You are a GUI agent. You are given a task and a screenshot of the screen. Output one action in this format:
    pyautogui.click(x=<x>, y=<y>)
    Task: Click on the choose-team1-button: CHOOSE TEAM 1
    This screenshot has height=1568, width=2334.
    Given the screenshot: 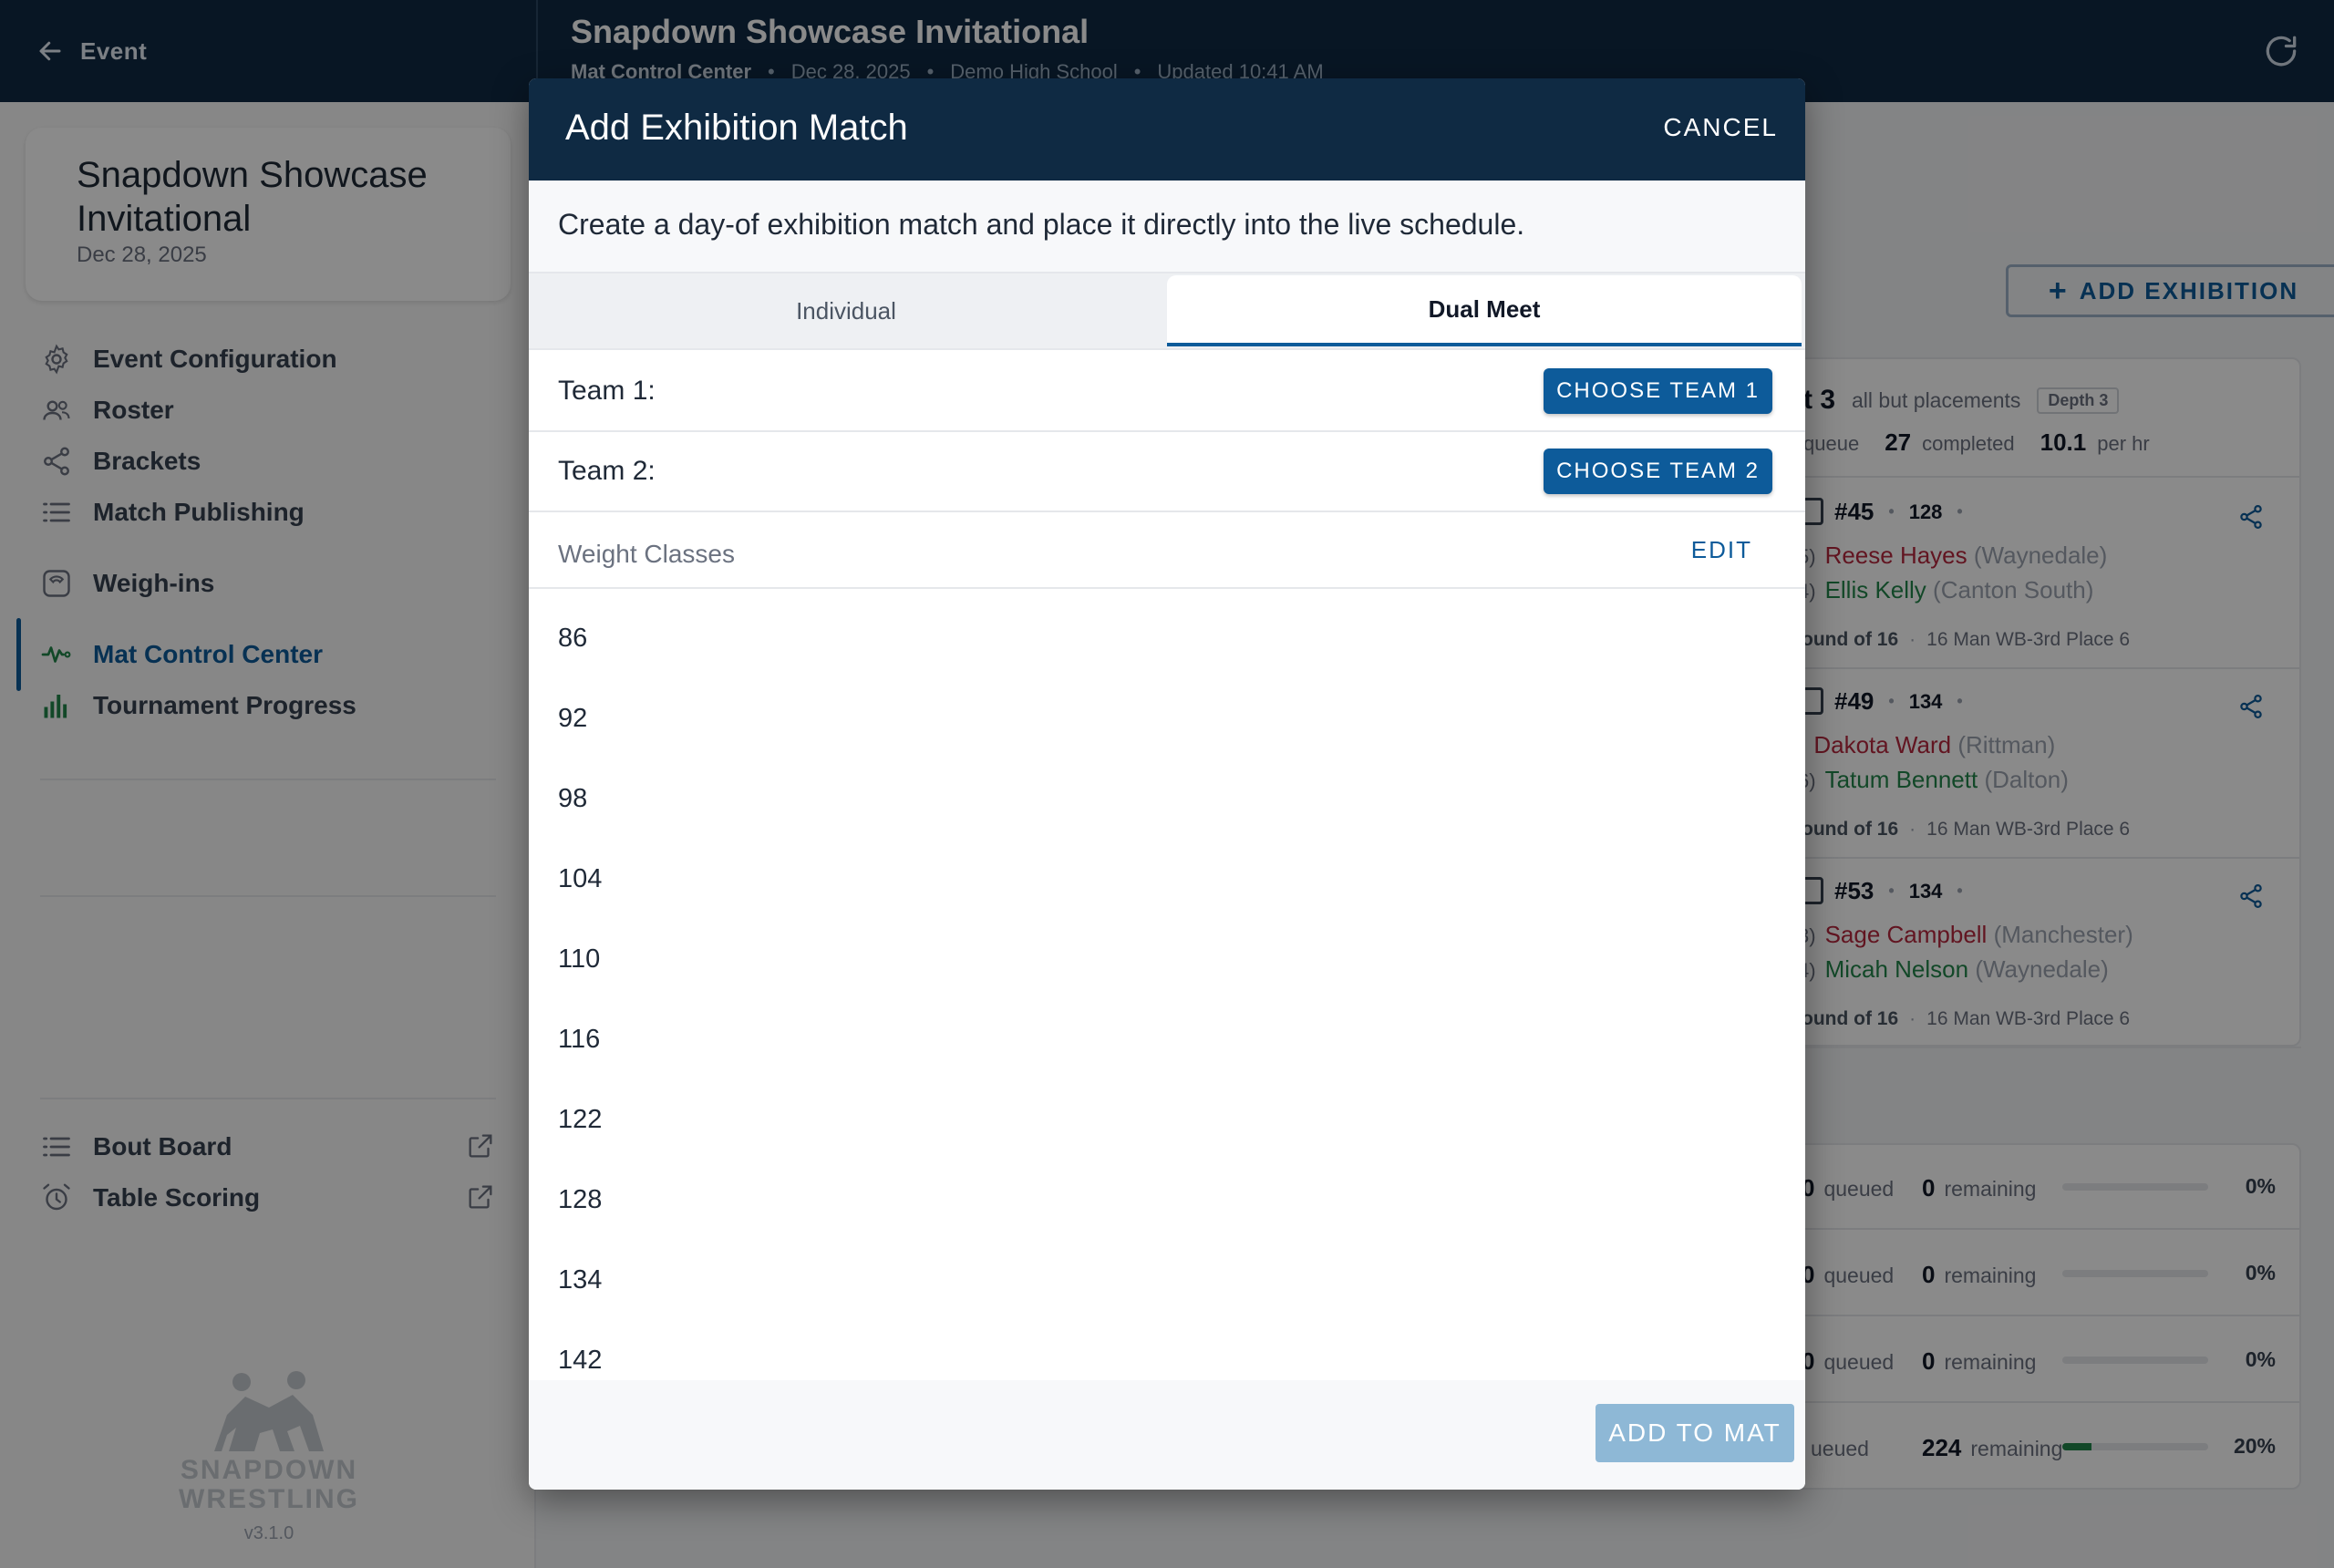 What is the action you would take?
    pyautogui.click(x=1658, y=391)
    